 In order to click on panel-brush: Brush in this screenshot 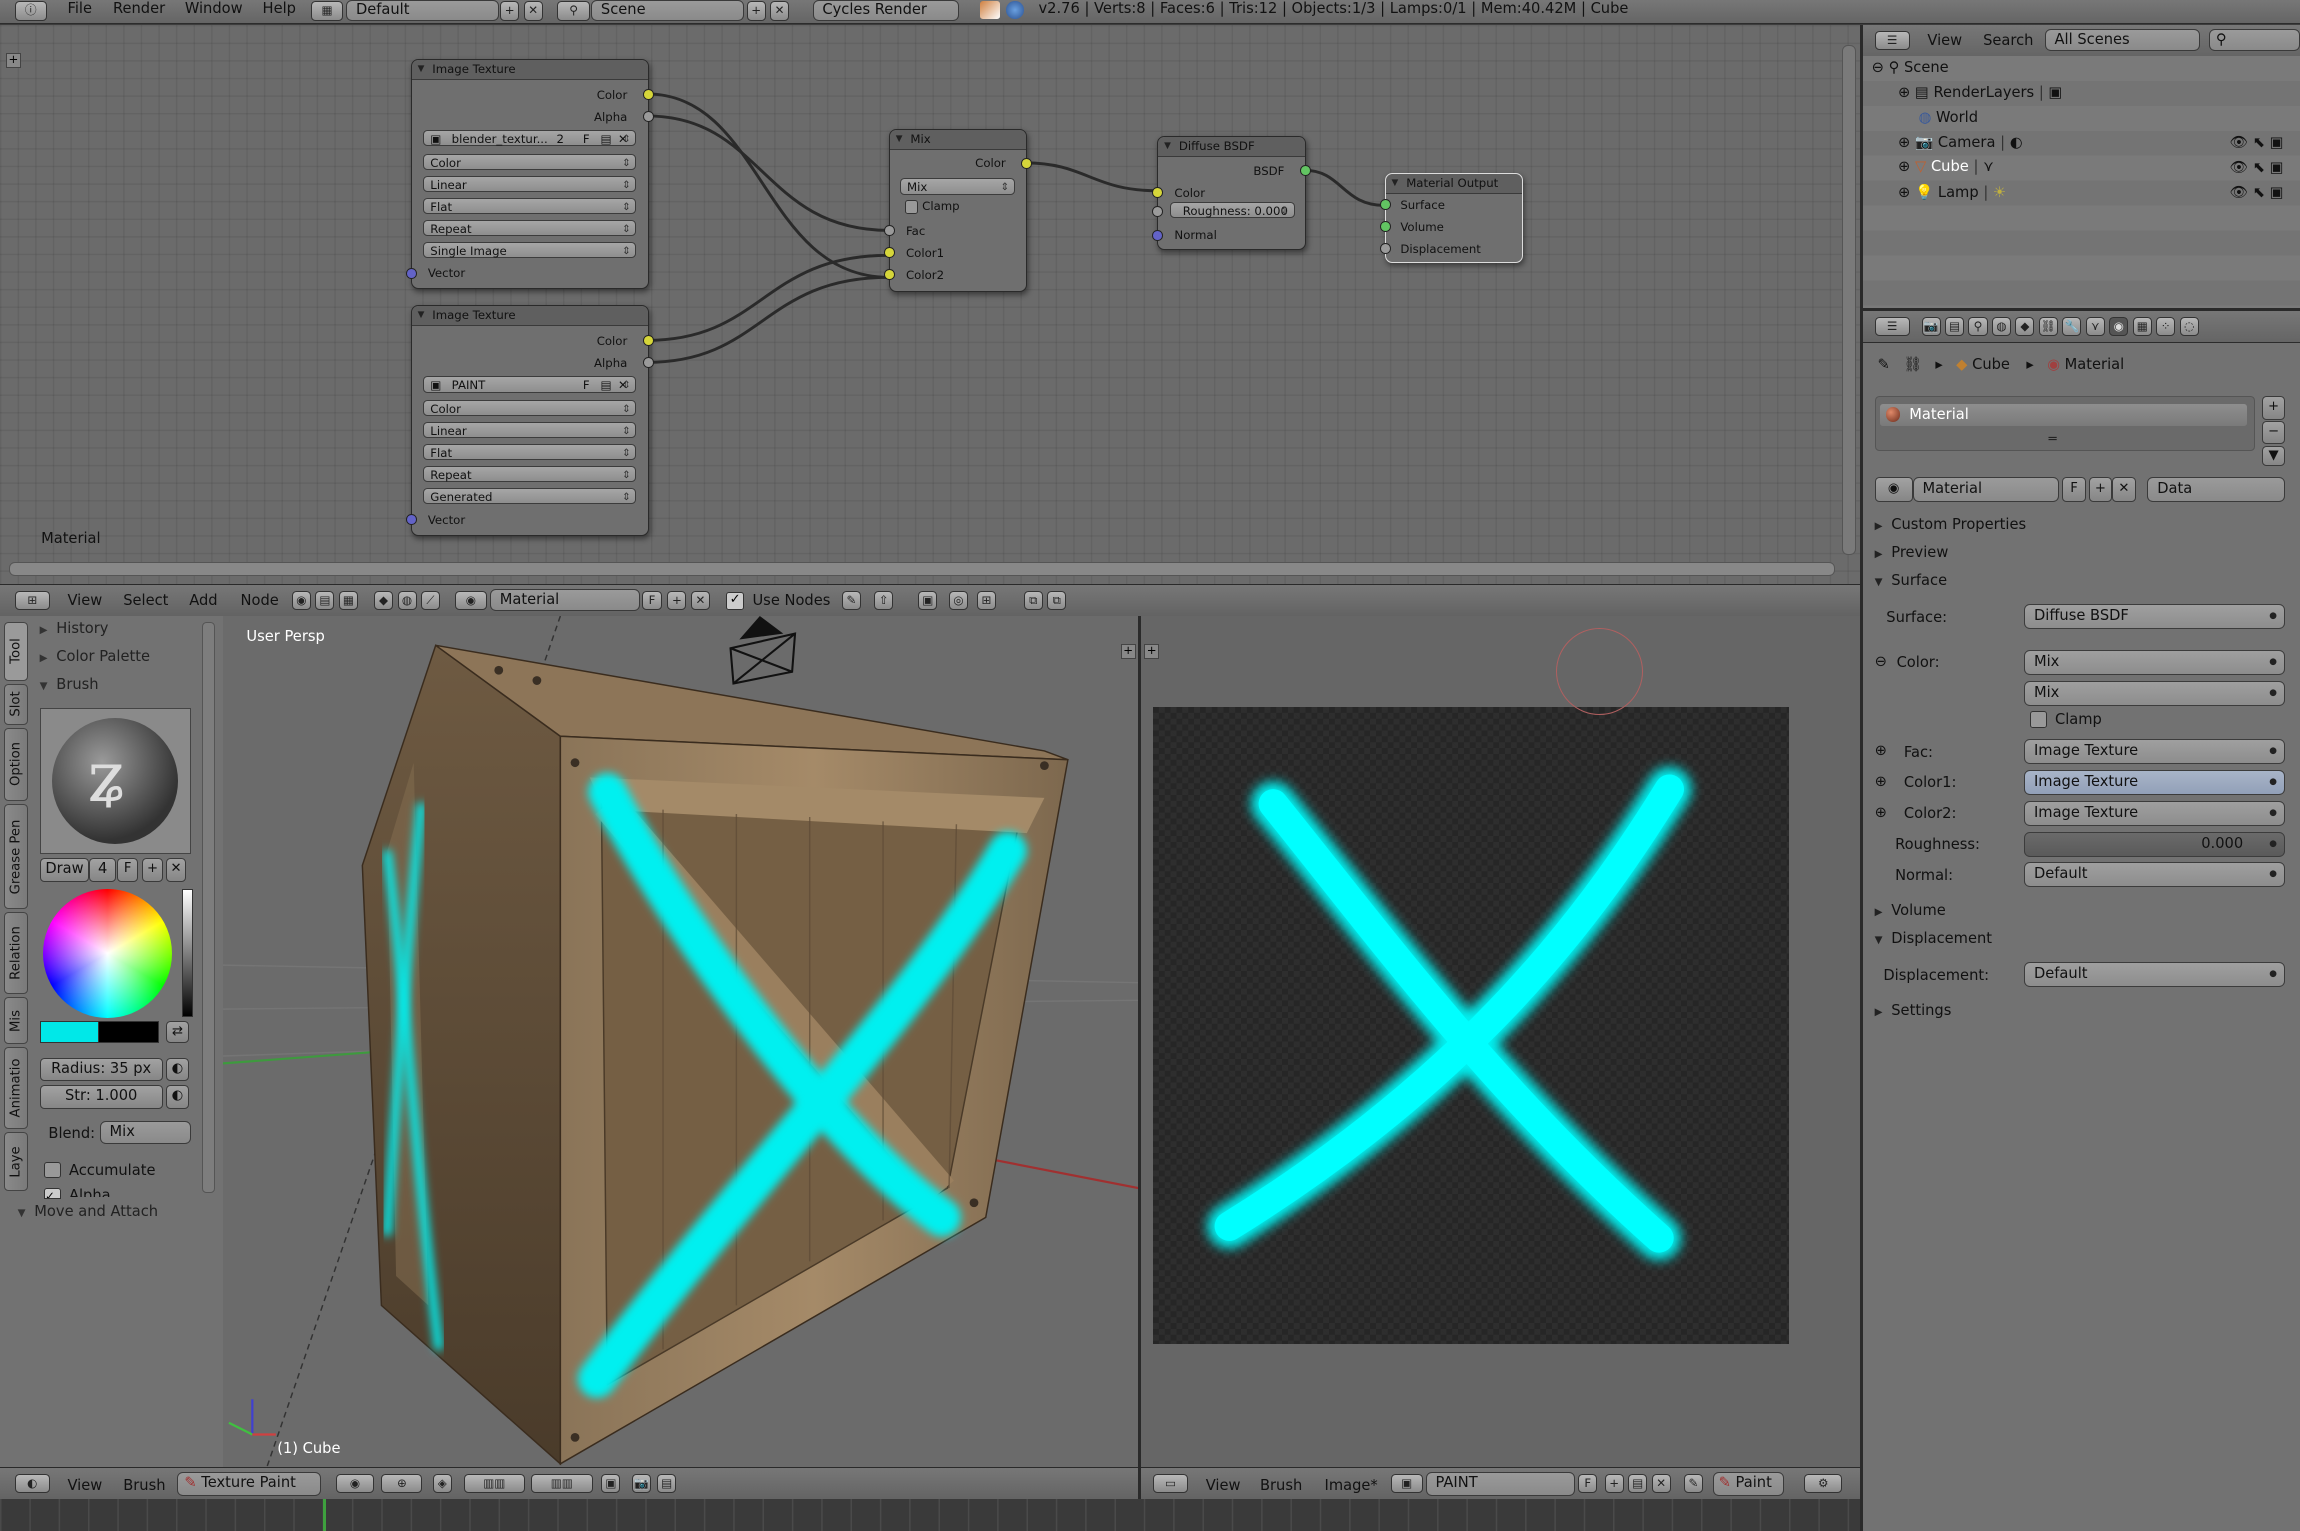, I will do `click(69, 684)`.